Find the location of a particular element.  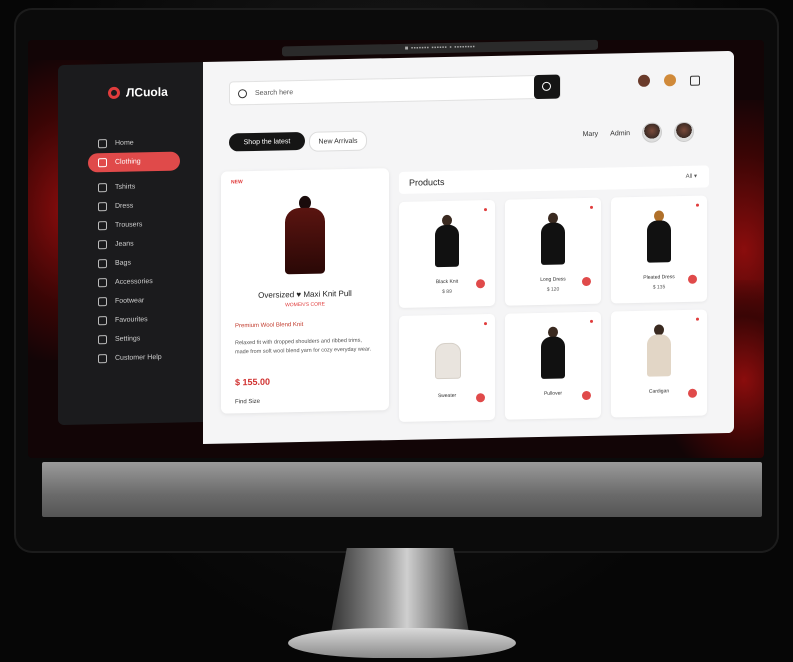

logo: ЛСuola is located at coordinates (138, 92).